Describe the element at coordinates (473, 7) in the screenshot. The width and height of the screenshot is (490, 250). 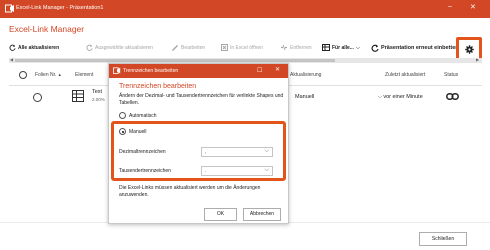
I see `close-window-button: ✕` at that location.